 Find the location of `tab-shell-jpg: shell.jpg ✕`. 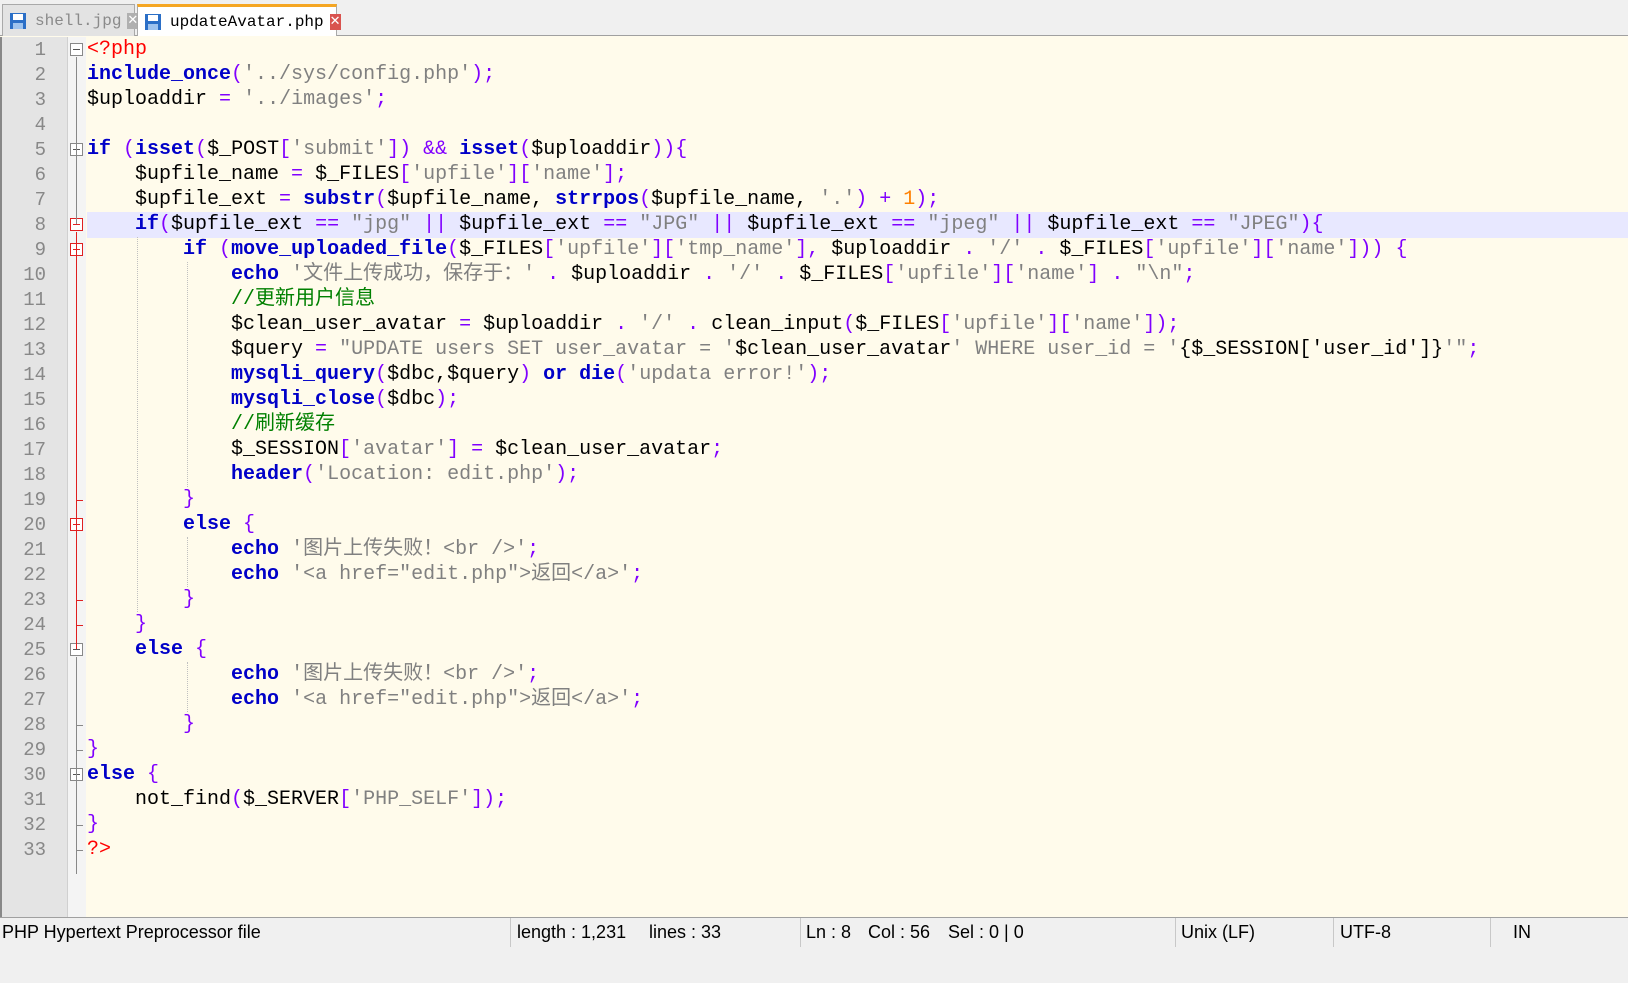

tab-shell-jpg: shell.jpg ✕ is located at coordinates (70, 20).